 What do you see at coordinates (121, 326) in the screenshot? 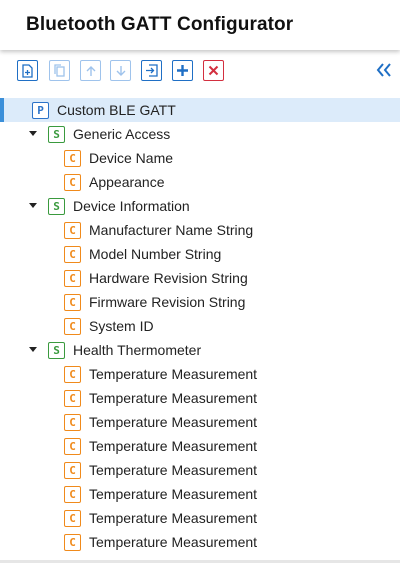
I see `characteristic-label: System ID` at bounding box center [121, 326].